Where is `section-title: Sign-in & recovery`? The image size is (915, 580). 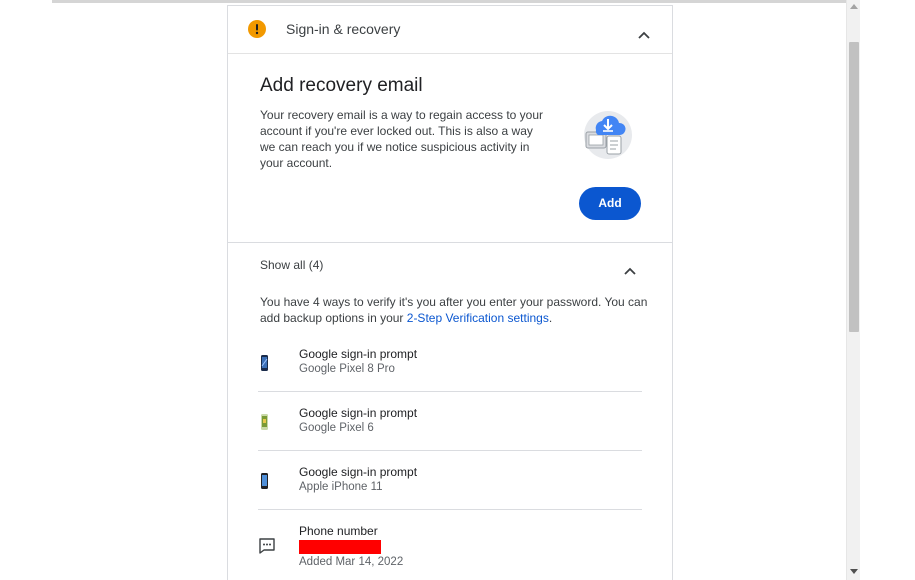
section-title: Sign-in & recovery is located at coordinates (343, 29).